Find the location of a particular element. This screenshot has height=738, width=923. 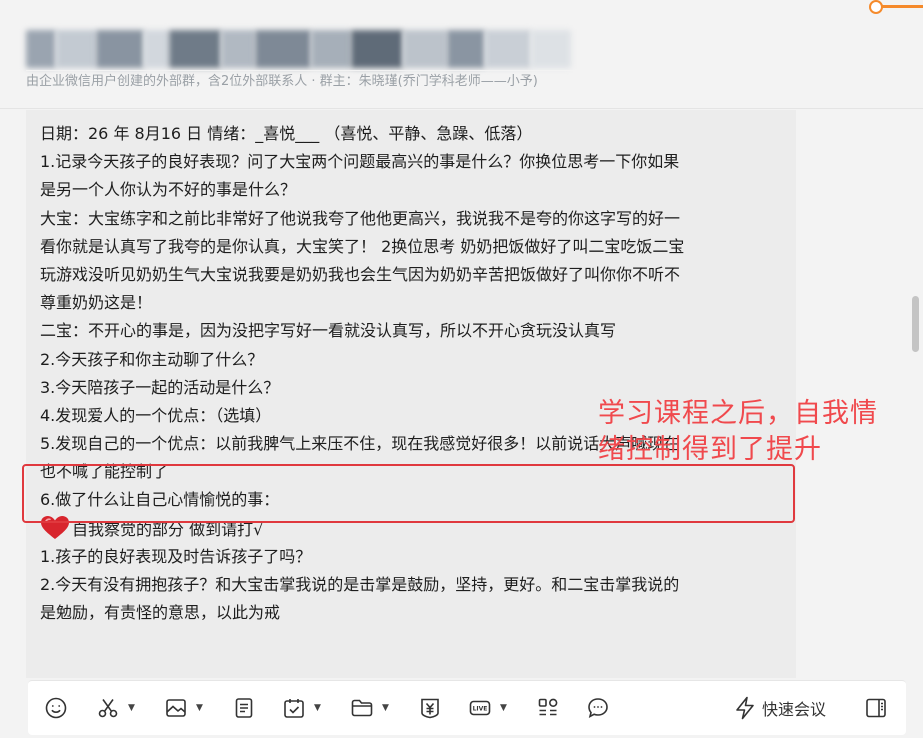

chat-bubble-button is located at coordinates (598, 708).